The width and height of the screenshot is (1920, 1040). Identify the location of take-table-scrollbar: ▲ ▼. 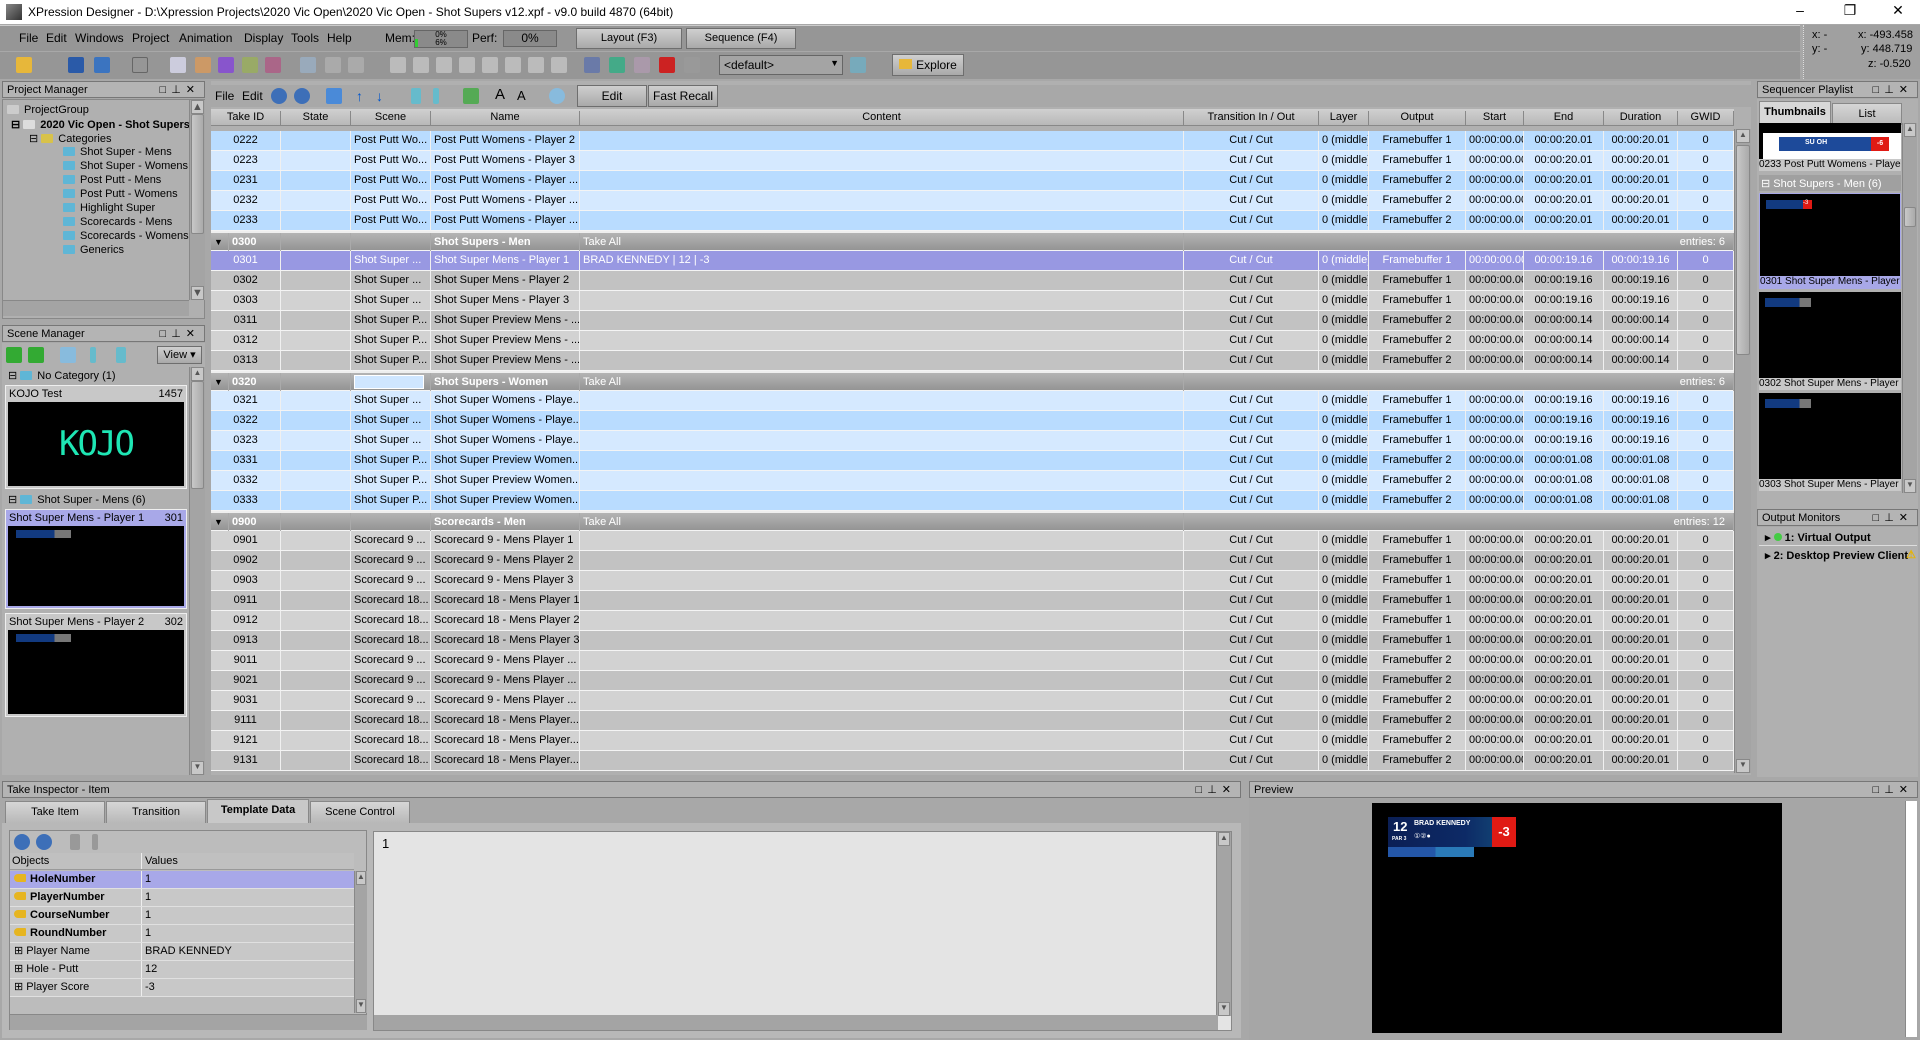
(1742, 451).